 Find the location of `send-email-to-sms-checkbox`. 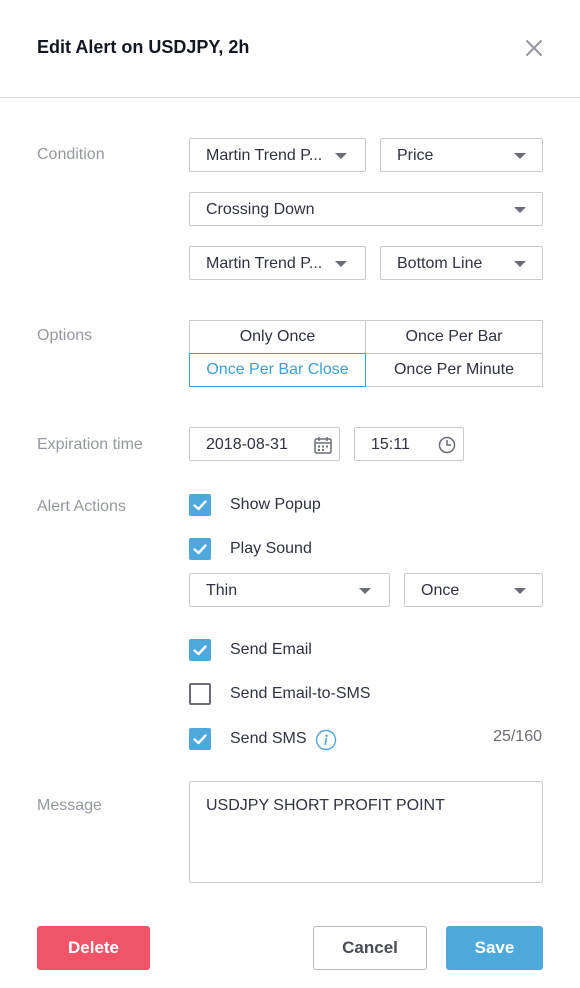

send-email-to-sms-checkbox is located at coordinates (200, 694).